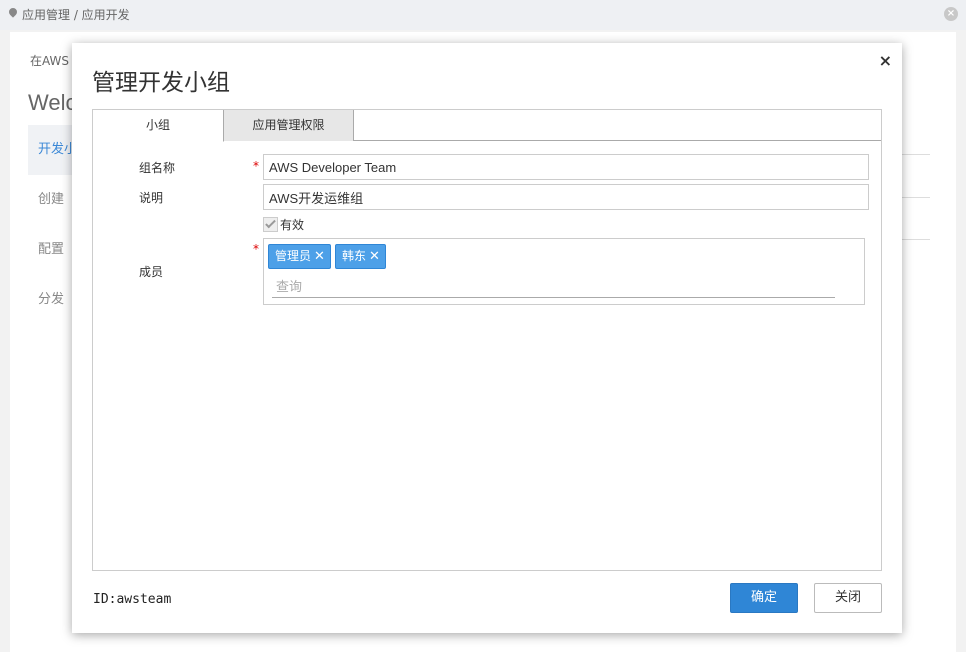 Image resolution: width=966 pixels, height=652 pixels. What do you see at coordinates (293, 256) in the screenshot?
I see `member-tag-label: 管理员` at bounding box center [293, 256].